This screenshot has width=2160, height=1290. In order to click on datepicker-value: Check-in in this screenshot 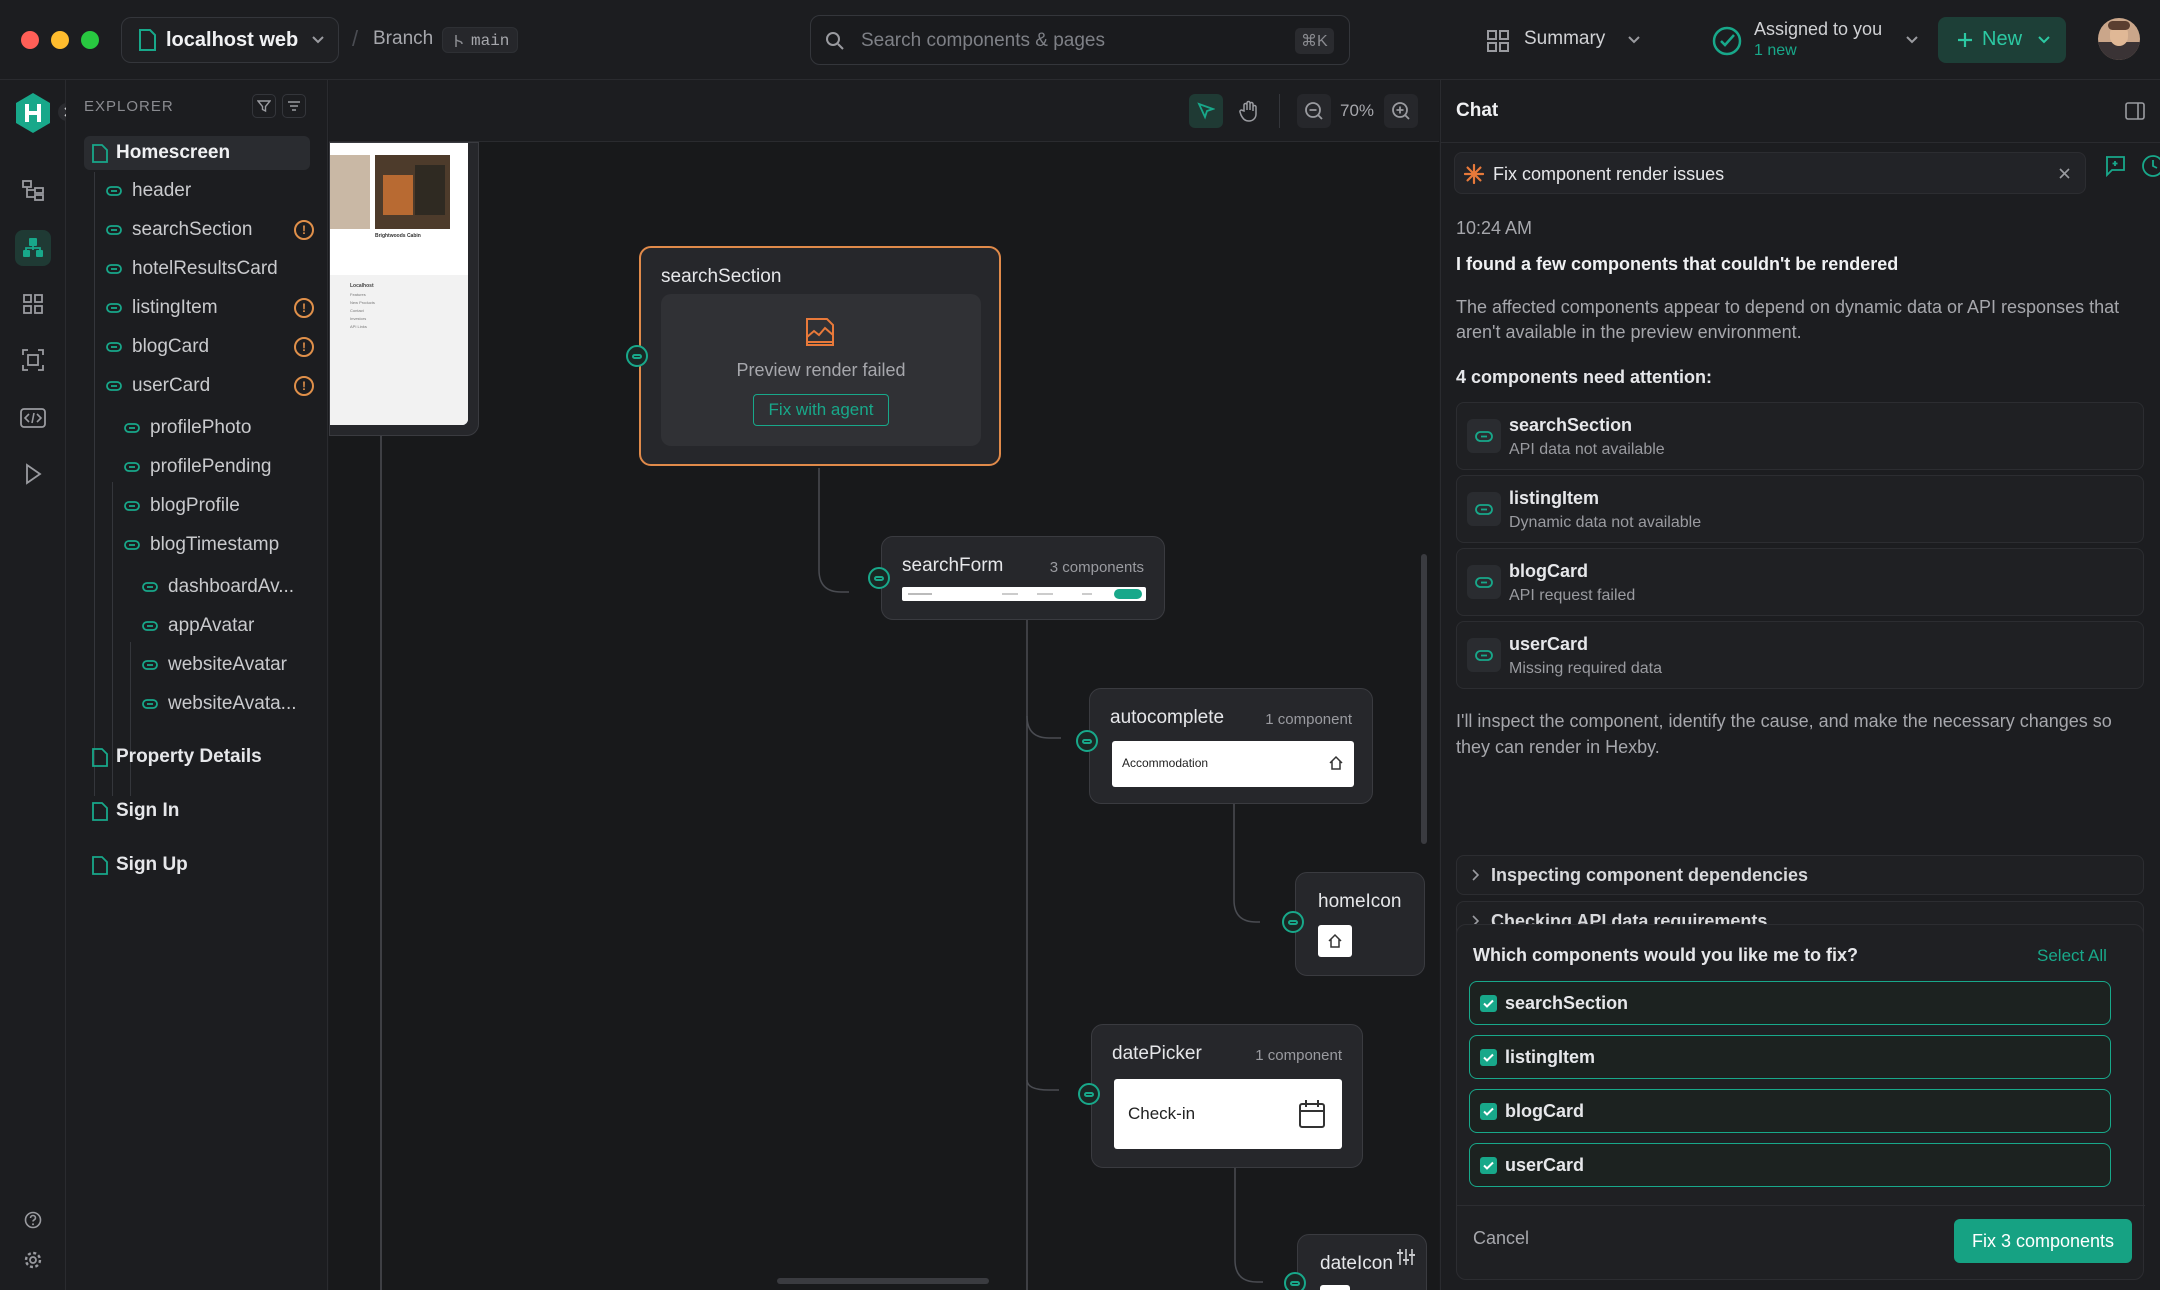, I will do `click(1162, 1113)`.